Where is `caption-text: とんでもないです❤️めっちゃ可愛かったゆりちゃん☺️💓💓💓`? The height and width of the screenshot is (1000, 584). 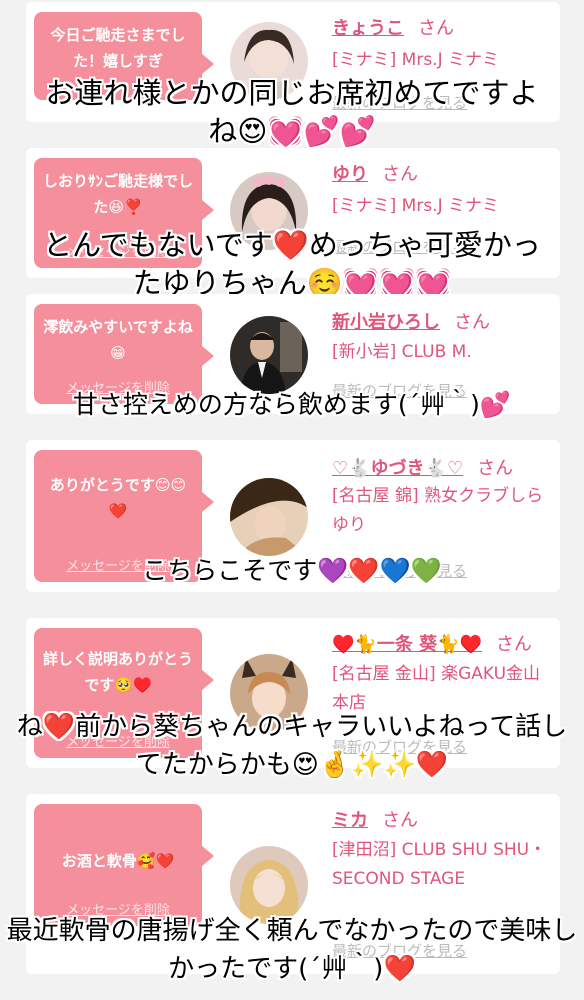 caption-text: とんでもないです❤️めっちゃ可愛かったゆりちゃん☺️💓💓💓 is located at coordinates (292, 264).